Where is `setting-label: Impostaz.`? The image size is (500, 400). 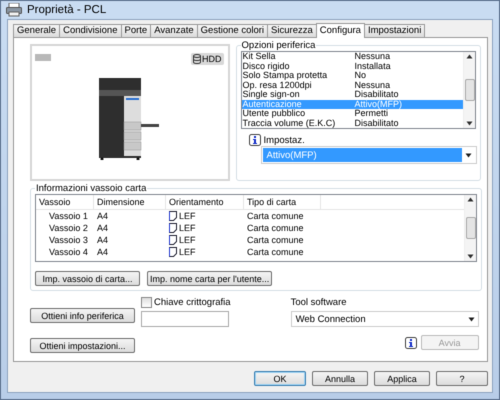 setting-label: Impostaz. is located at coordinates (284, 140).